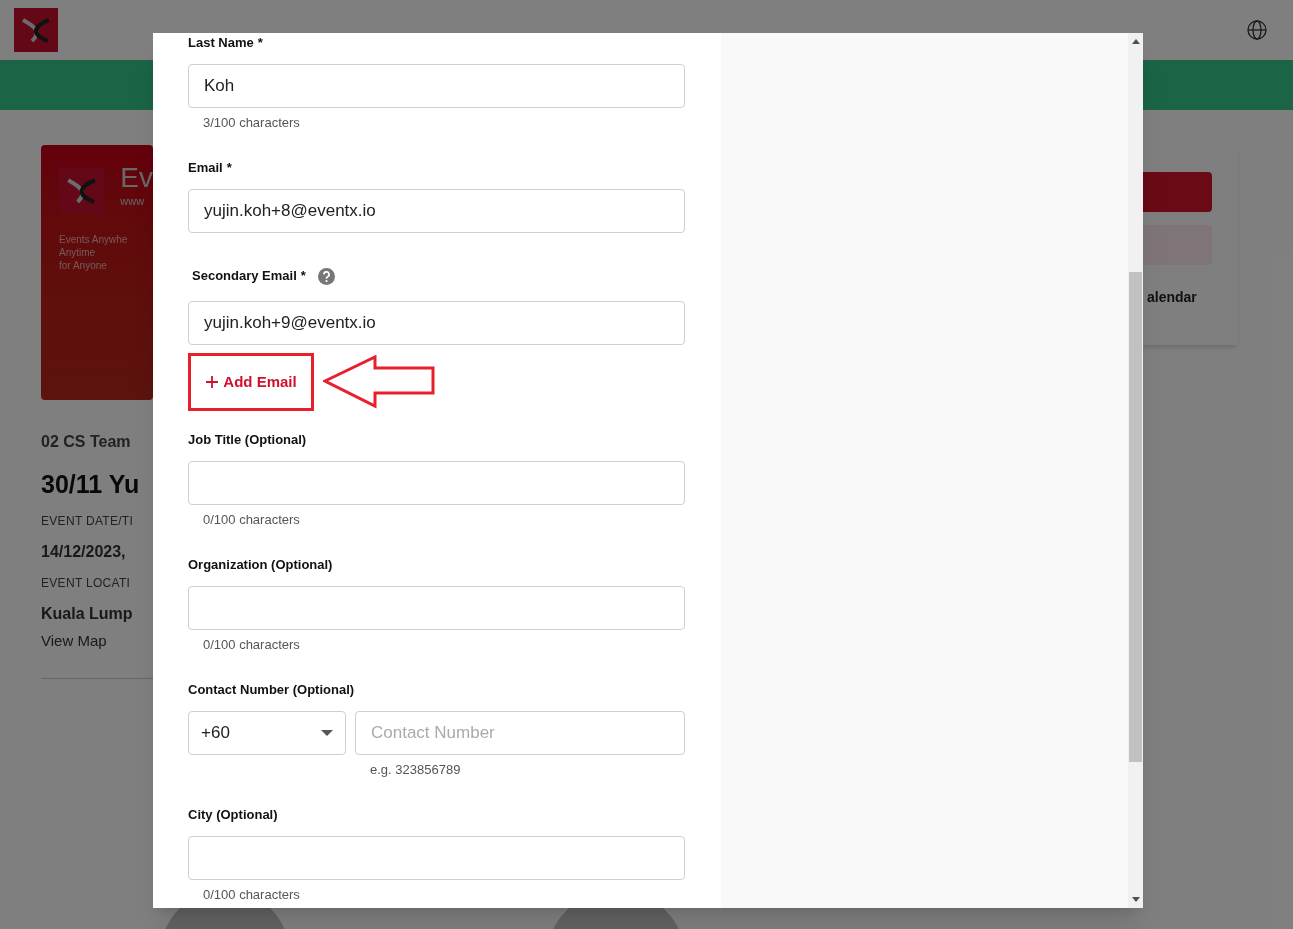 This screenshot has width=1293, height=929. Describe the element at coordinates (1135, 899) in the screenshot. I see `scroll-down-icon` at that location.